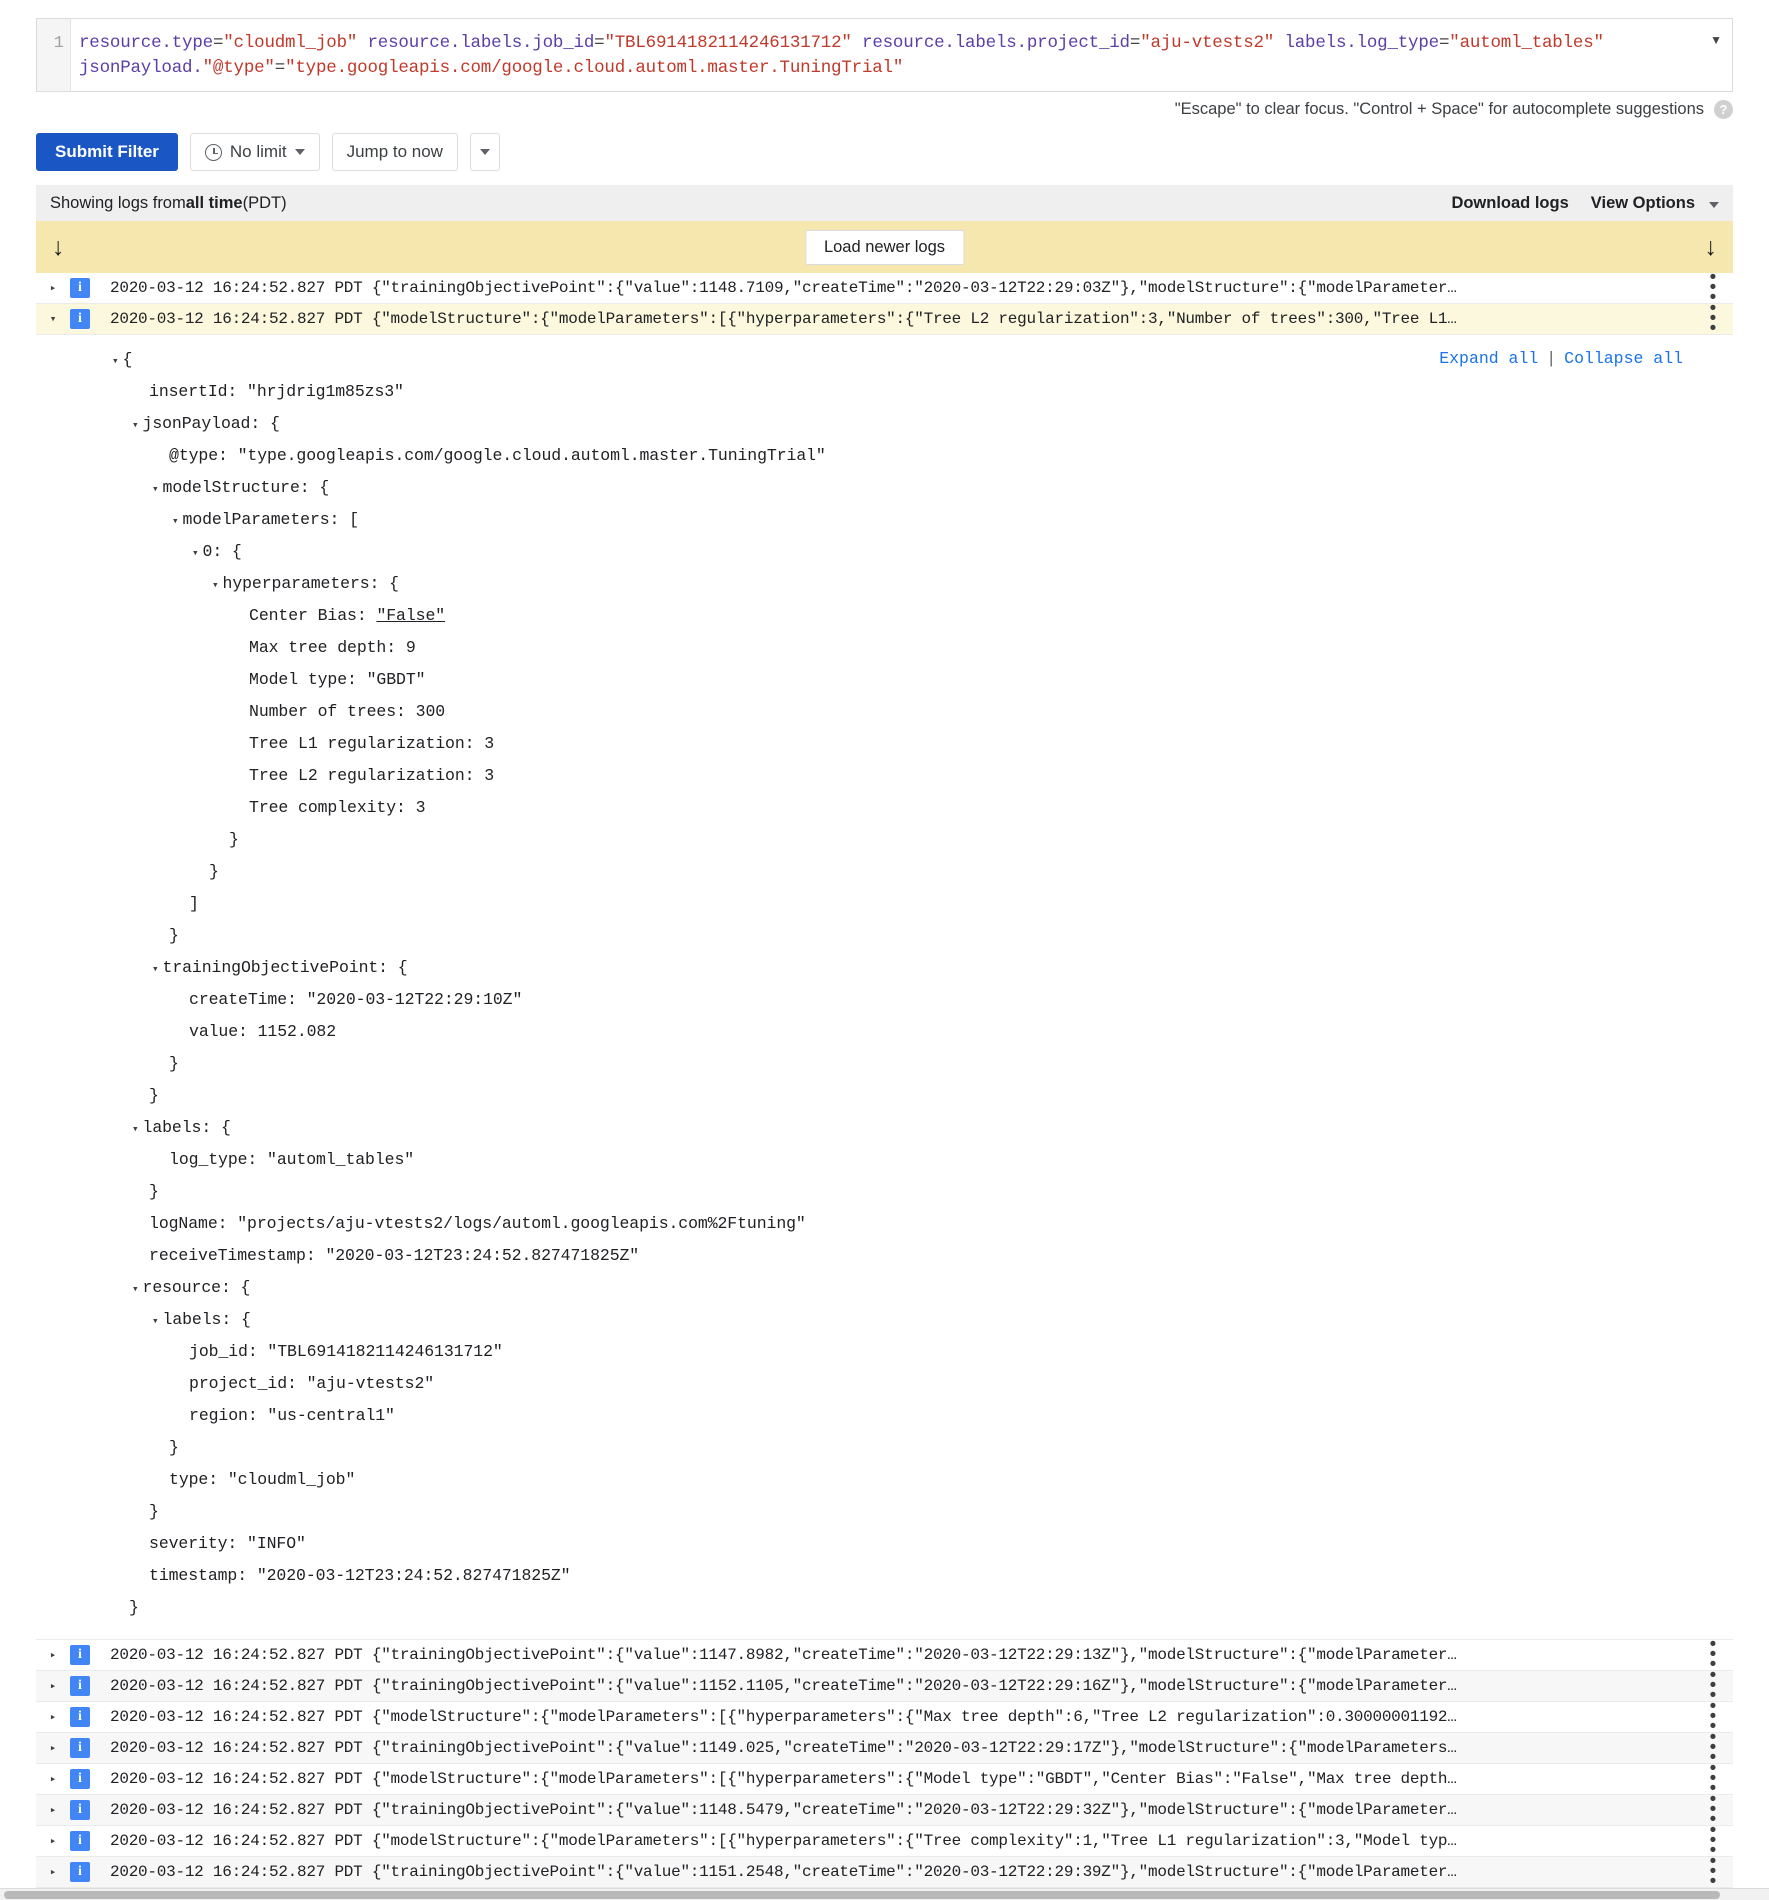 This screenshot has height=1900, width=1769. Describe the element at coordinates (884, 553) in the screenshot. I see `json-detail-line: ▾ 0: {` at that location.